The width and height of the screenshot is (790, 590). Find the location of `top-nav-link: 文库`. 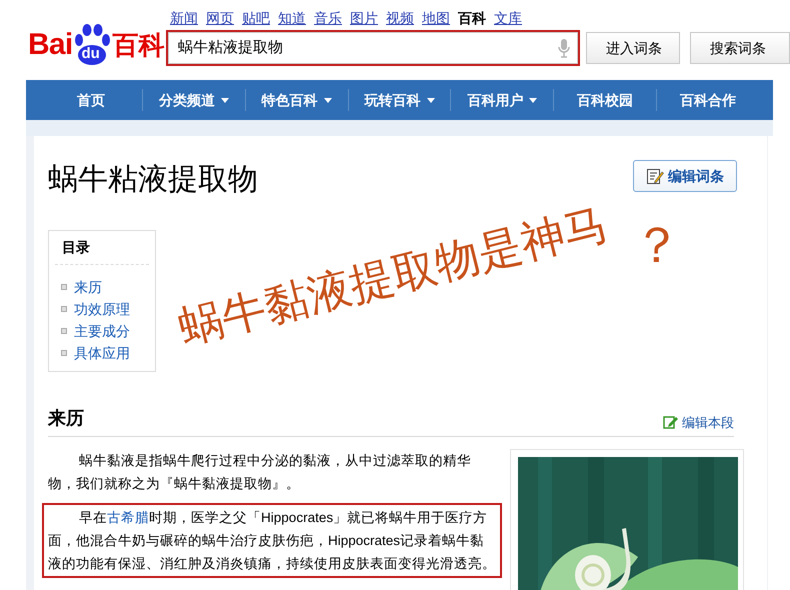

top-nav-link: 文库 is located at coordinates (508, 19).